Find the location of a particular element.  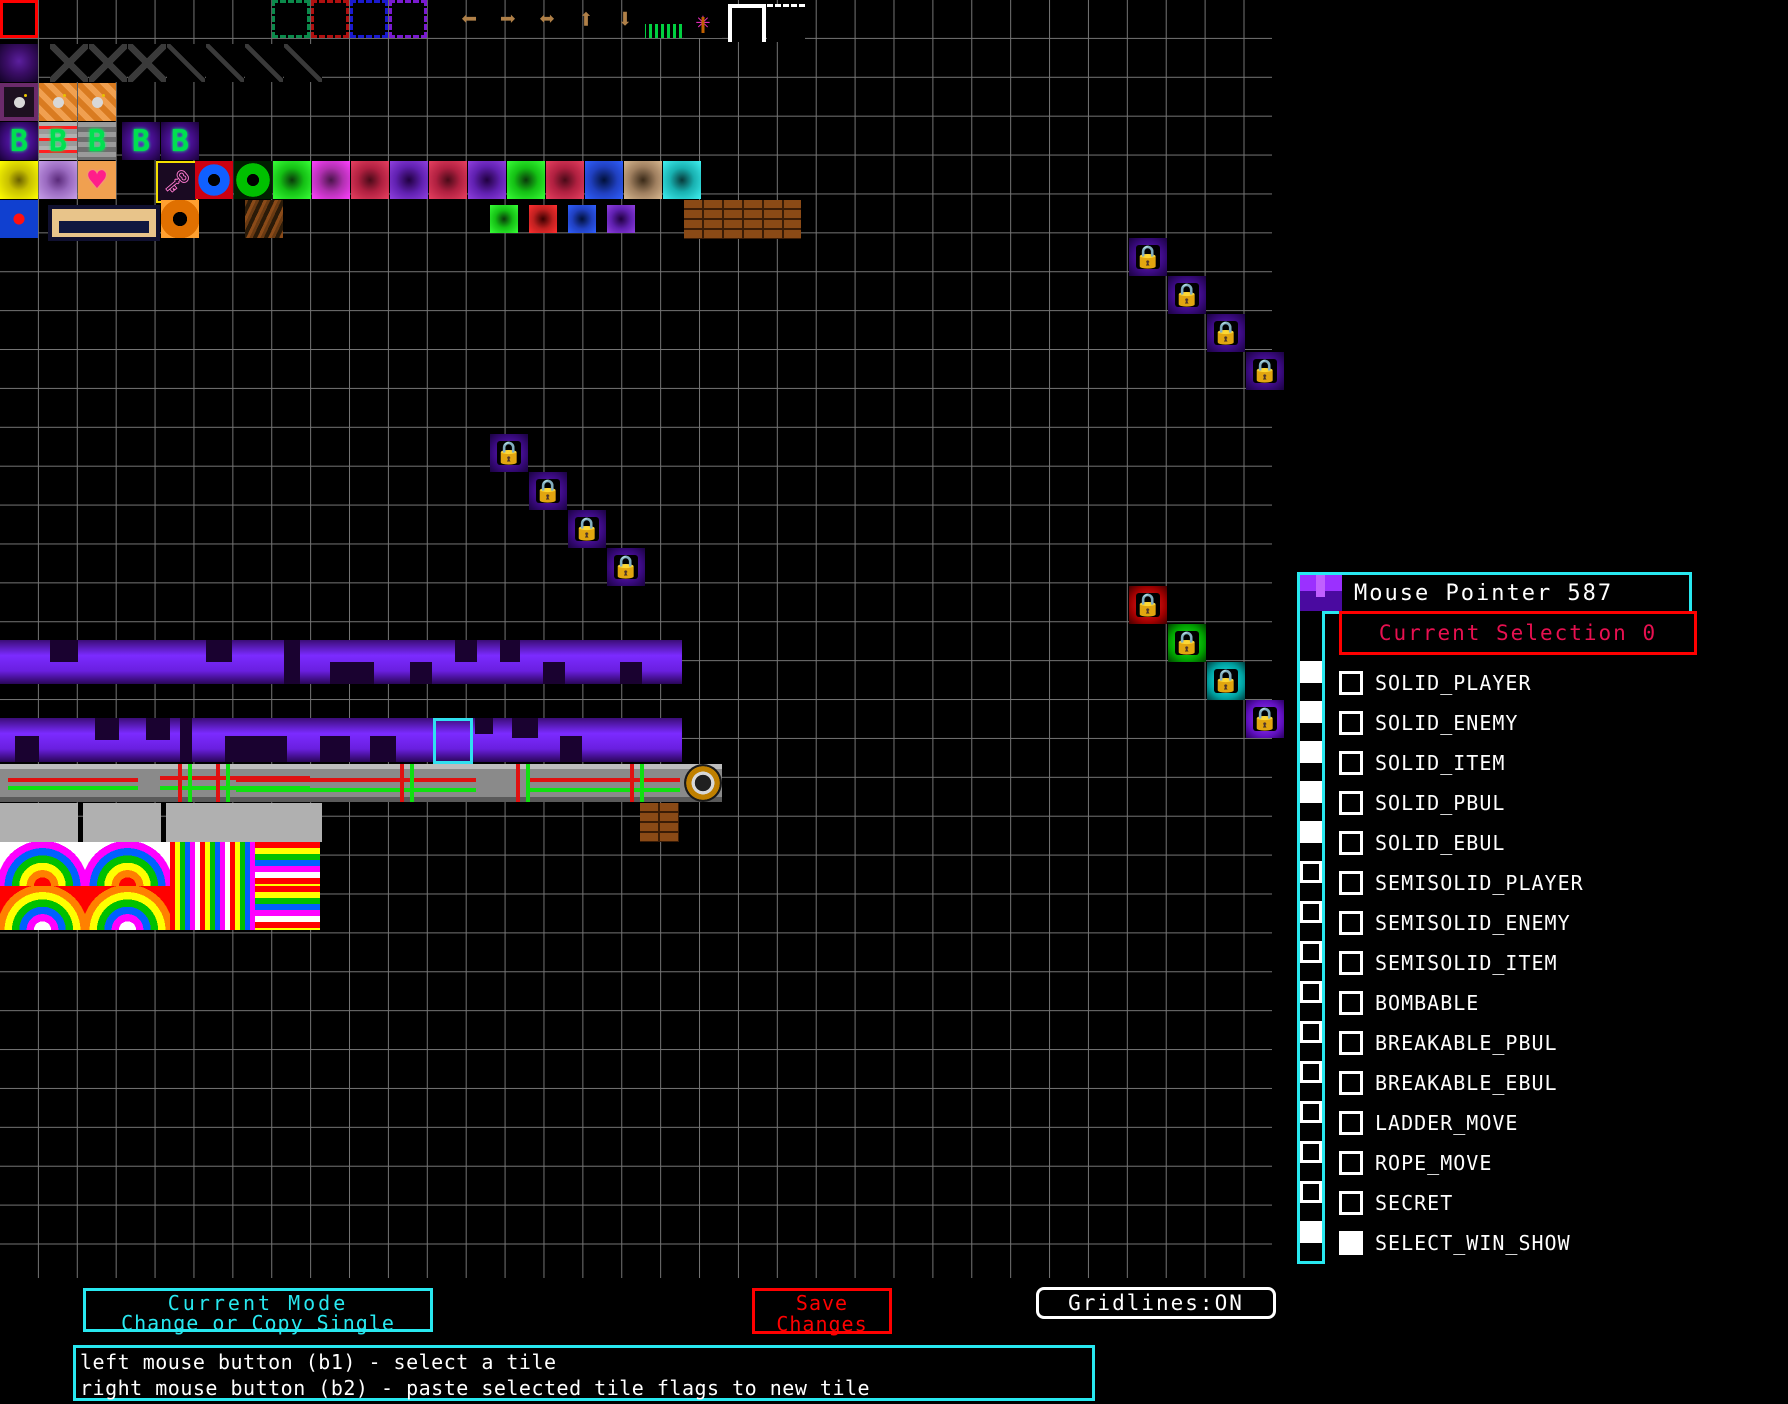

tile-lock-red: 🔒 is located at coordinates (1148, 605).